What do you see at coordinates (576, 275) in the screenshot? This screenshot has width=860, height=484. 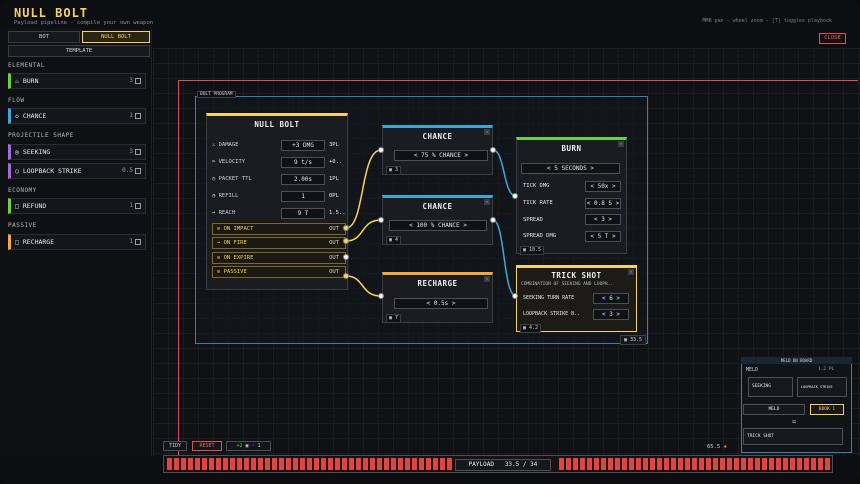 I see `node-title: TRICK SHOT` at bounding box center [576, 275].